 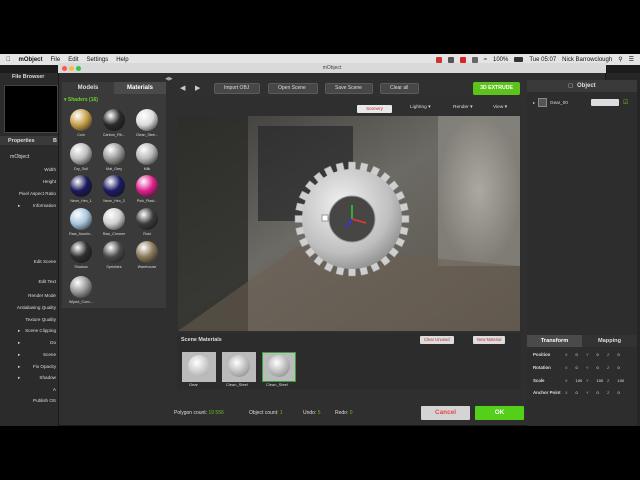 I want to click on shaders-header: ▾ Shaders (16), so click(x=81, y=100).